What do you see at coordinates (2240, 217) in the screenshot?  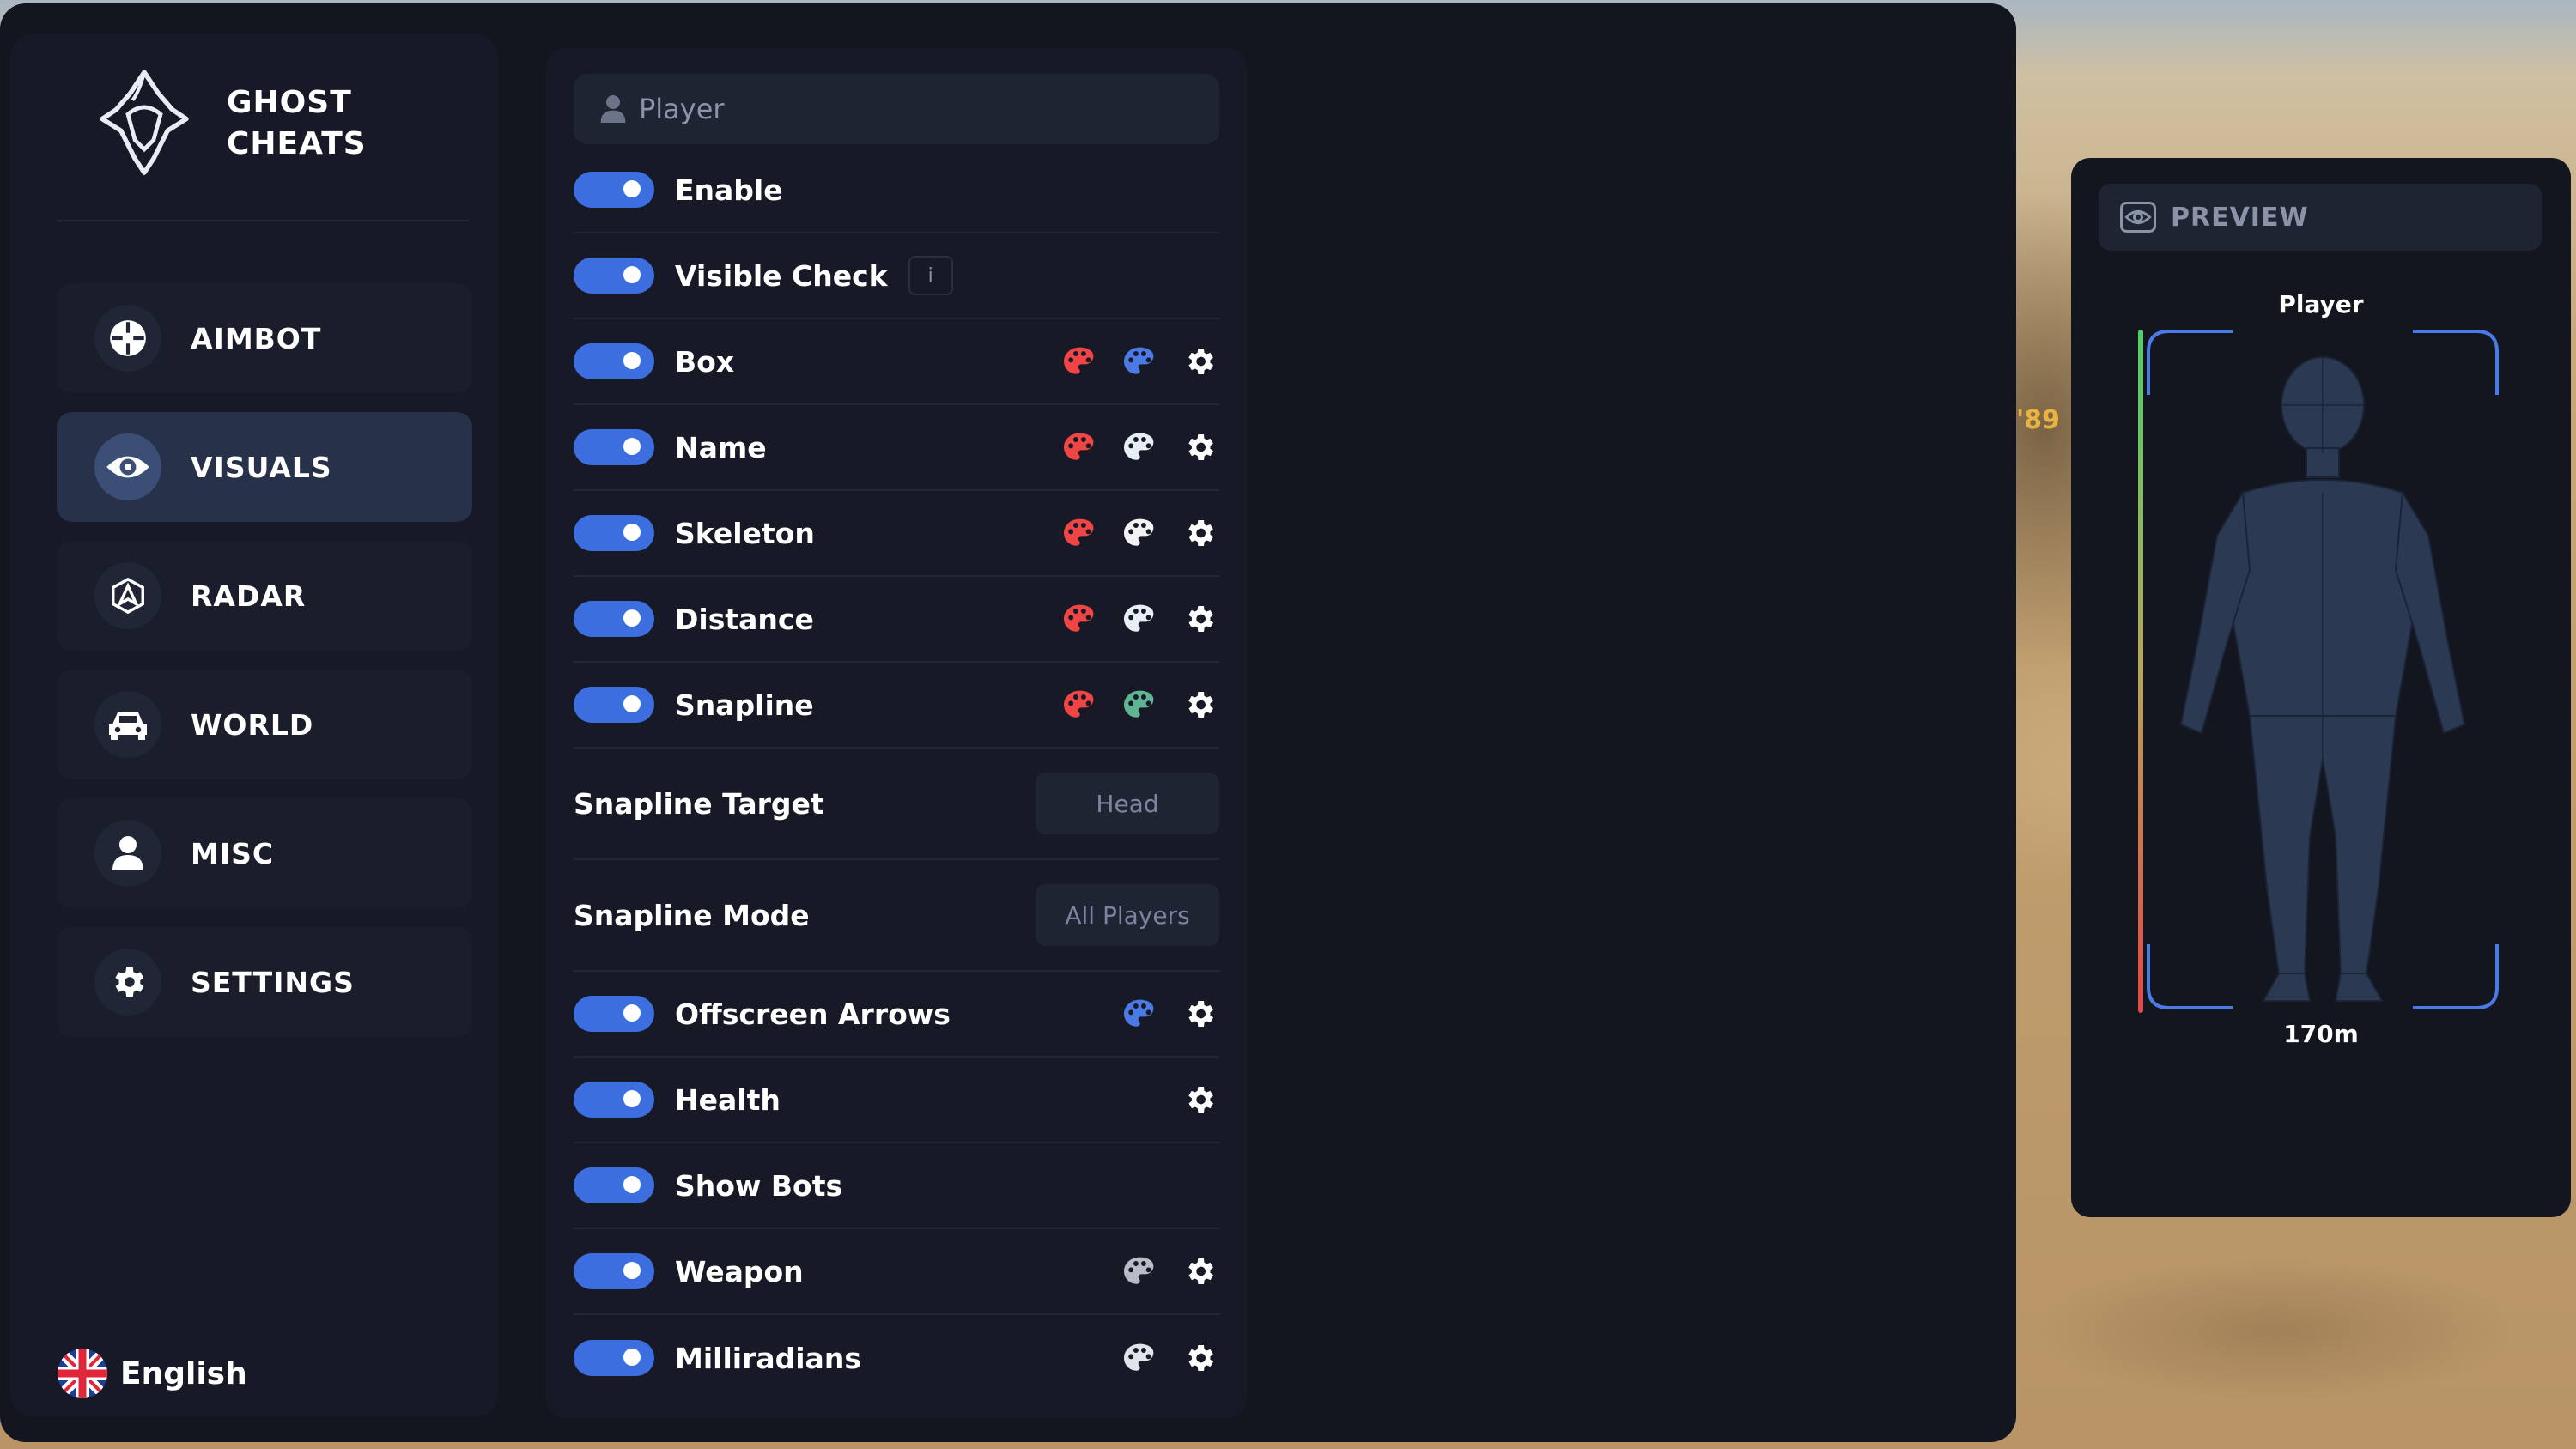 I see `preview-title: PREVIEW` at bounding box center [2240, 217].